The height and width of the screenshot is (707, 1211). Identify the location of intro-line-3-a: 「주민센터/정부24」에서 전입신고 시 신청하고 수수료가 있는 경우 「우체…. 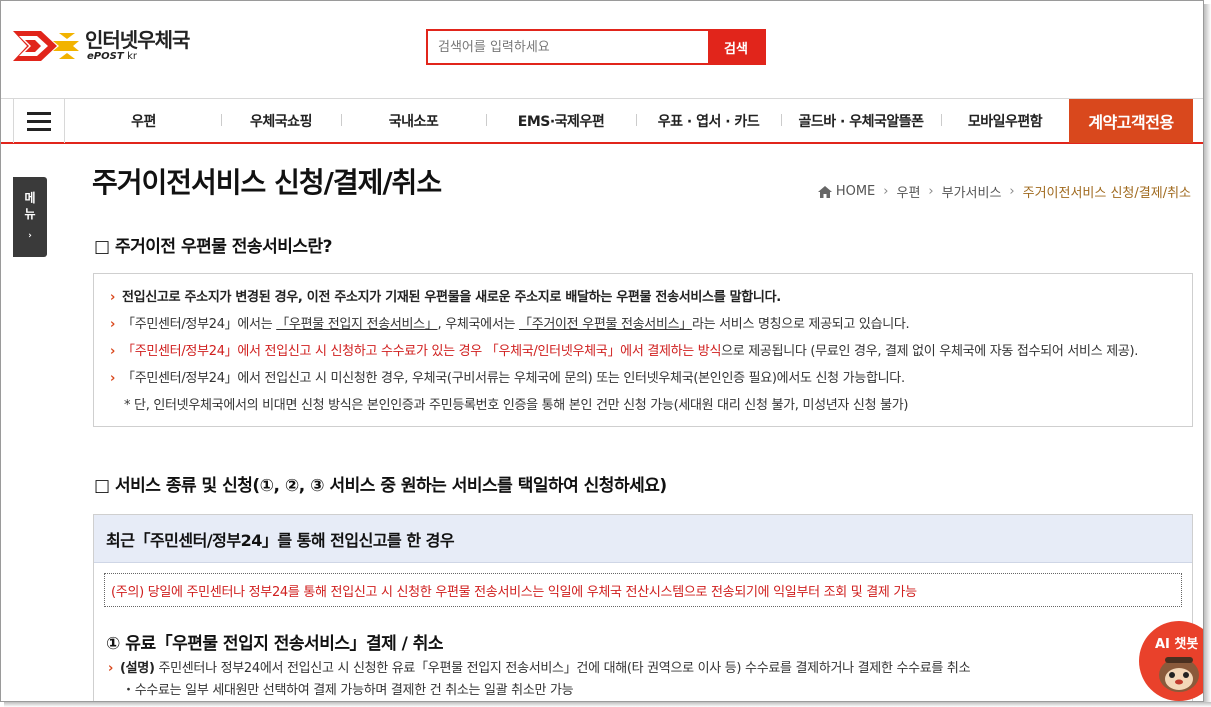
(422, 351).